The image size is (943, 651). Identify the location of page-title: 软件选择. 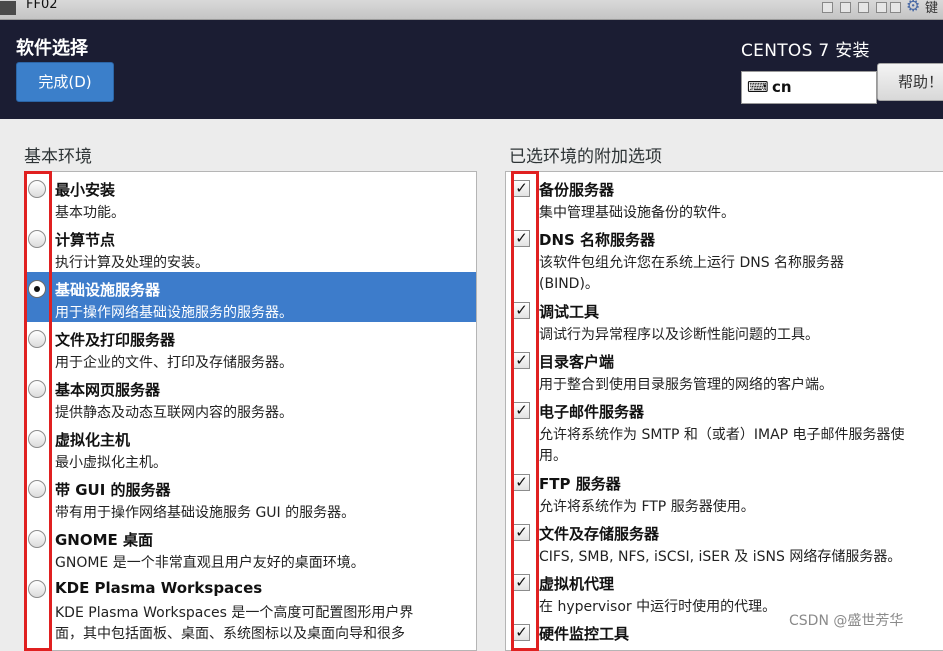
(52, 48).